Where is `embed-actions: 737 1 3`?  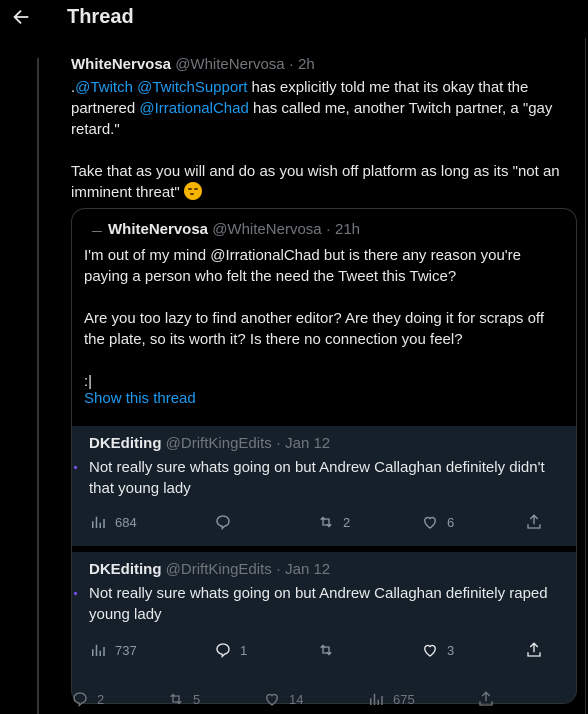
embed-actions: 737 1 3 is located at coordinates (324, 652).